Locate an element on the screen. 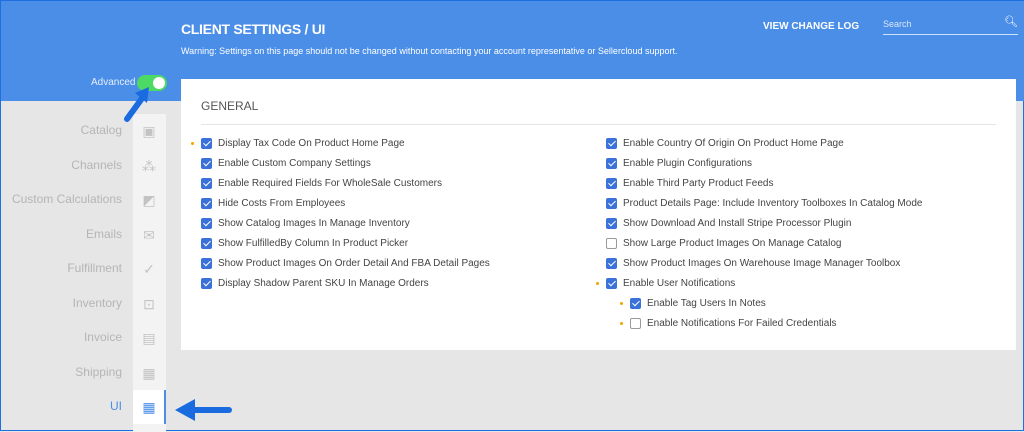 Image resolution: width=1024 pixels, height=432 pixels. view-change-log-link: VIEW CHANGE LOG is located at coordinates (811, 26).